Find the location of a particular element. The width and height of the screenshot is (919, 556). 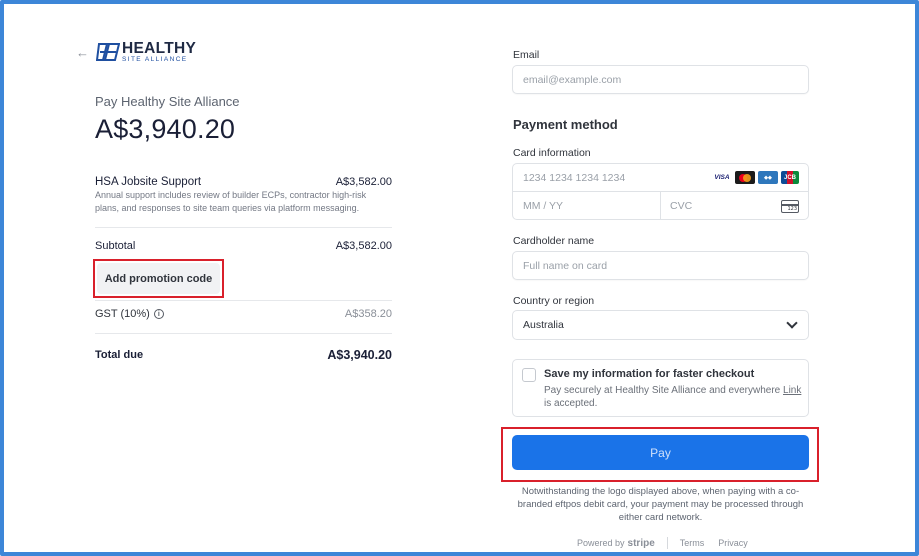

add-promotion-code-button: Add promotion code is located at coordinates (158, 278).